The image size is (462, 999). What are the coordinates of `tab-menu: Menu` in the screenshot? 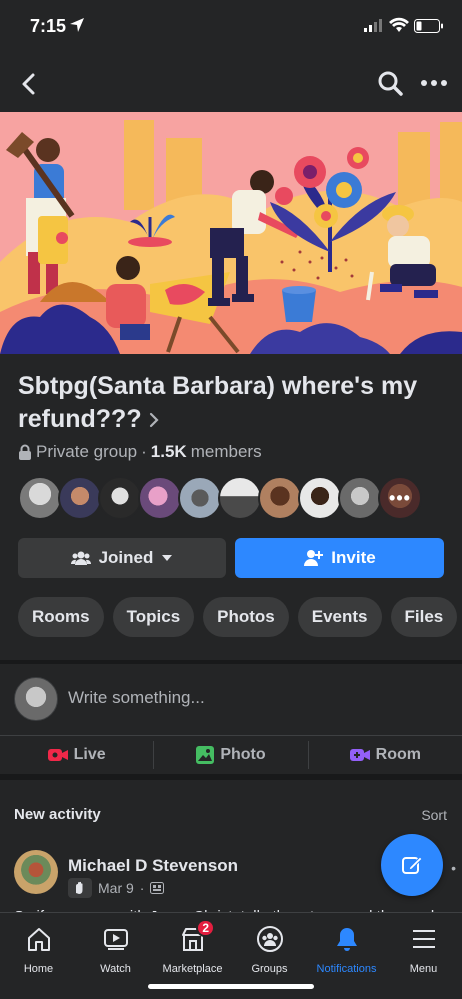 It's located at (423, 956).